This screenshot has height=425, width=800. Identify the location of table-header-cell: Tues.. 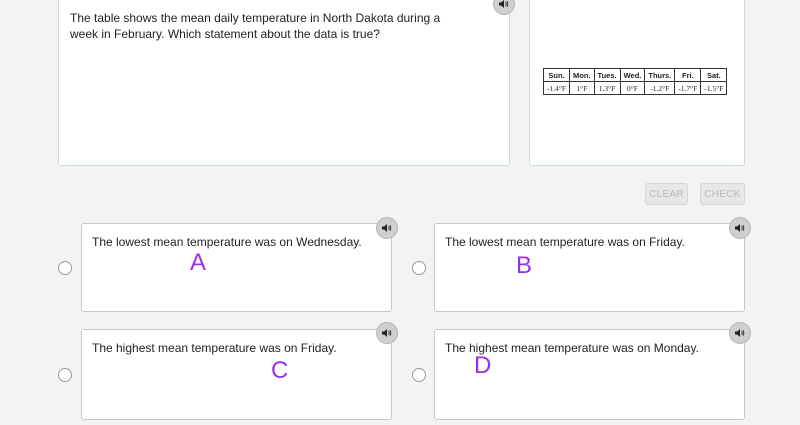
(607, 75).